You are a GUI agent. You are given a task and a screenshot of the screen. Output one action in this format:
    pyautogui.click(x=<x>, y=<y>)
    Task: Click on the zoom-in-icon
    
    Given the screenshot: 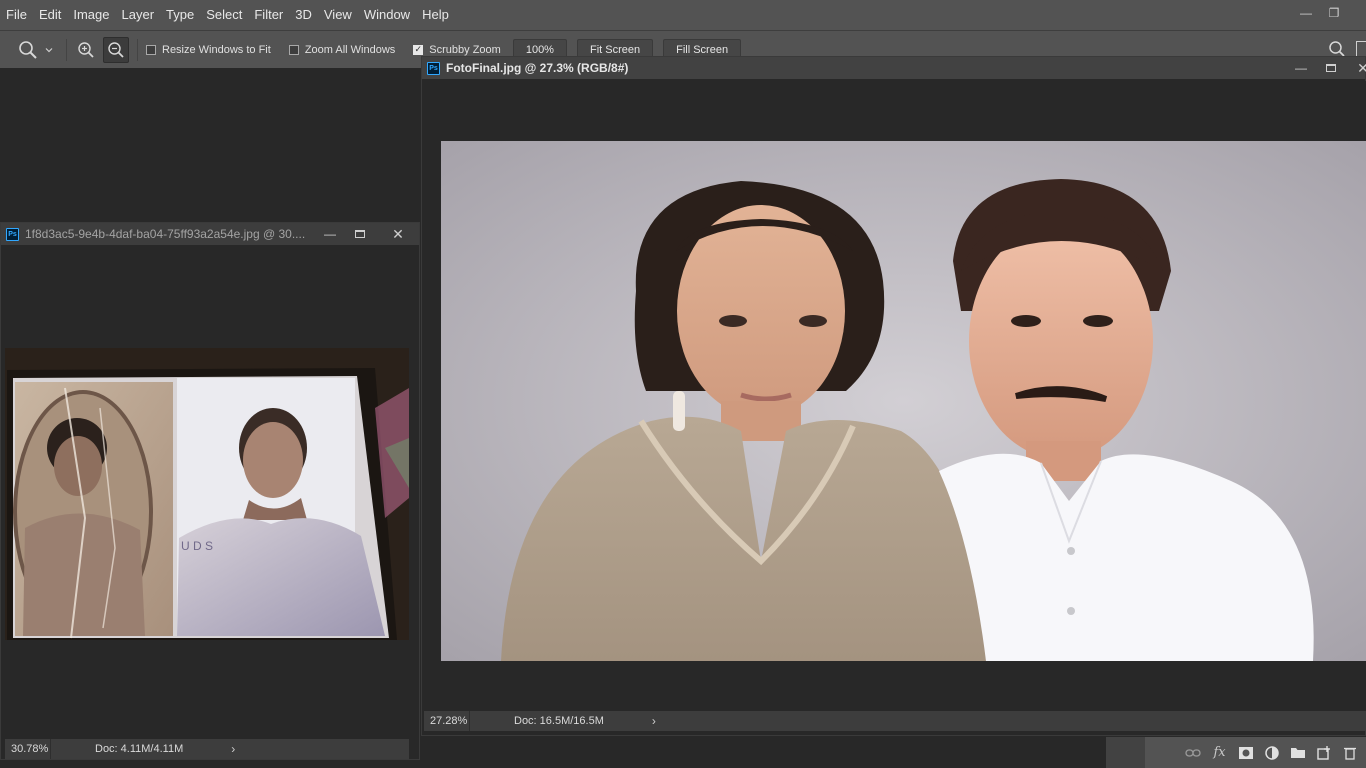 What is the action you would take?
    pyautogui.click(x=86, y=49)
    